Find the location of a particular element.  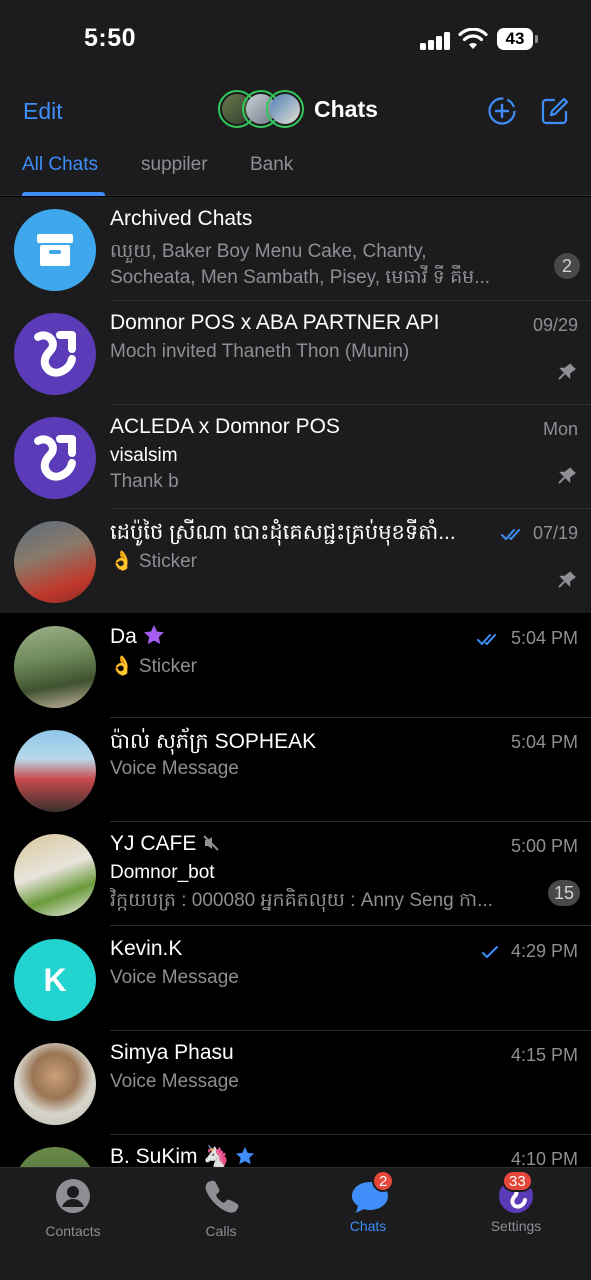

chat-date: 4:15 PM is located at coordinates (544, 1055).